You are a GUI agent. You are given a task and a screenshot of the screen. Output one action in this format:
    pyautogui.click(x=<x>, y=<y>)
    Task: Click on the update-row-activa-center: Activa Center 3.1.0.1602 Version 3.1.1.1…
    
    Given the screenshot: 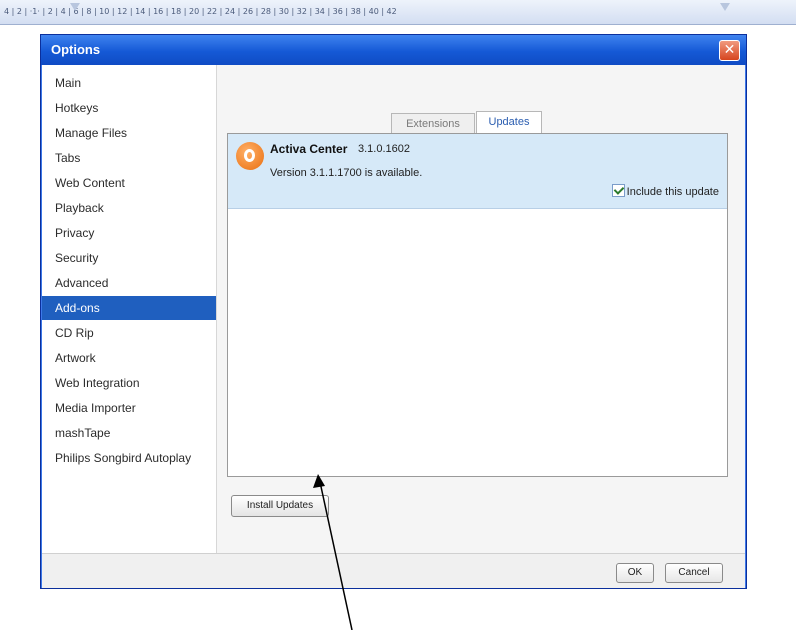 What is the action you would take?
    pyautogui.click(x=477, y=171)
    